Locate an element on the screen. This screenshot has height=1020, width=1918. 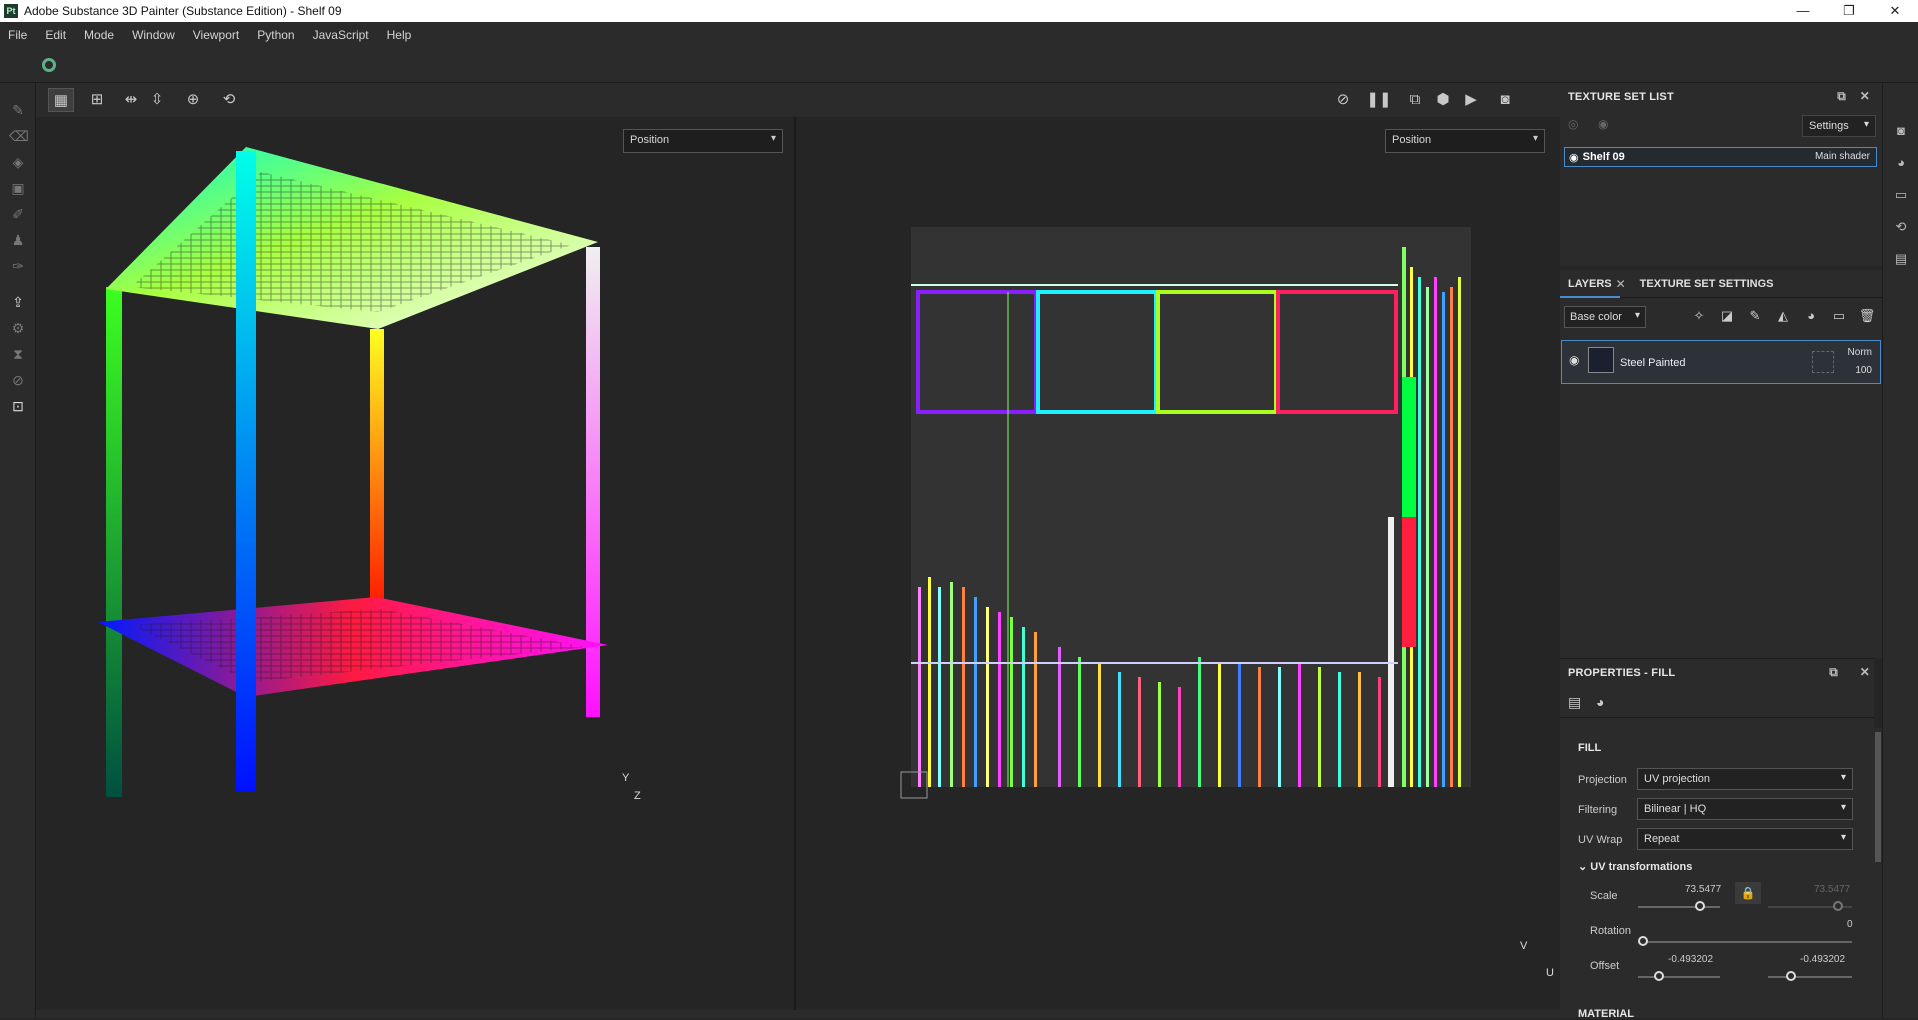
sync-icon is located at coordinates (49, 65).